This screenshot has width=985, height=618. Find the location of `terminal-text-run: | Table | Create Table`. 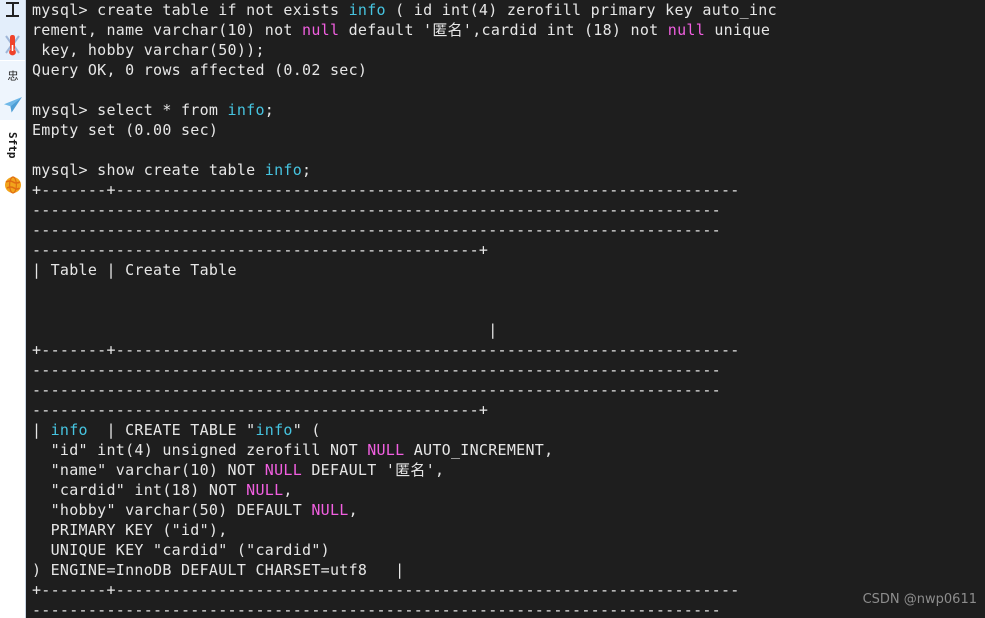

terminal-text-run: | Table | Create Table is located at coordinates (134, 270).